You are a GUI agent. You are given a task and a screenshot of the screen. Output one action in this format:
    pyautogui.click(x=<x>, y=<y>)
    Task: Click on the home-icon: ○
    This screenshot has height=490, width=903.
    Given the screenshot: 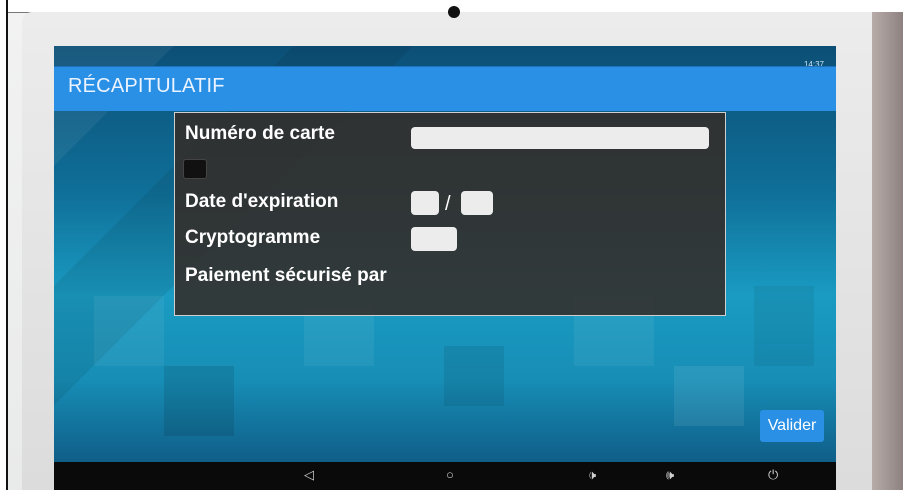 What is the action you would take?
    pyautogui.click(x=450, y=474)
    